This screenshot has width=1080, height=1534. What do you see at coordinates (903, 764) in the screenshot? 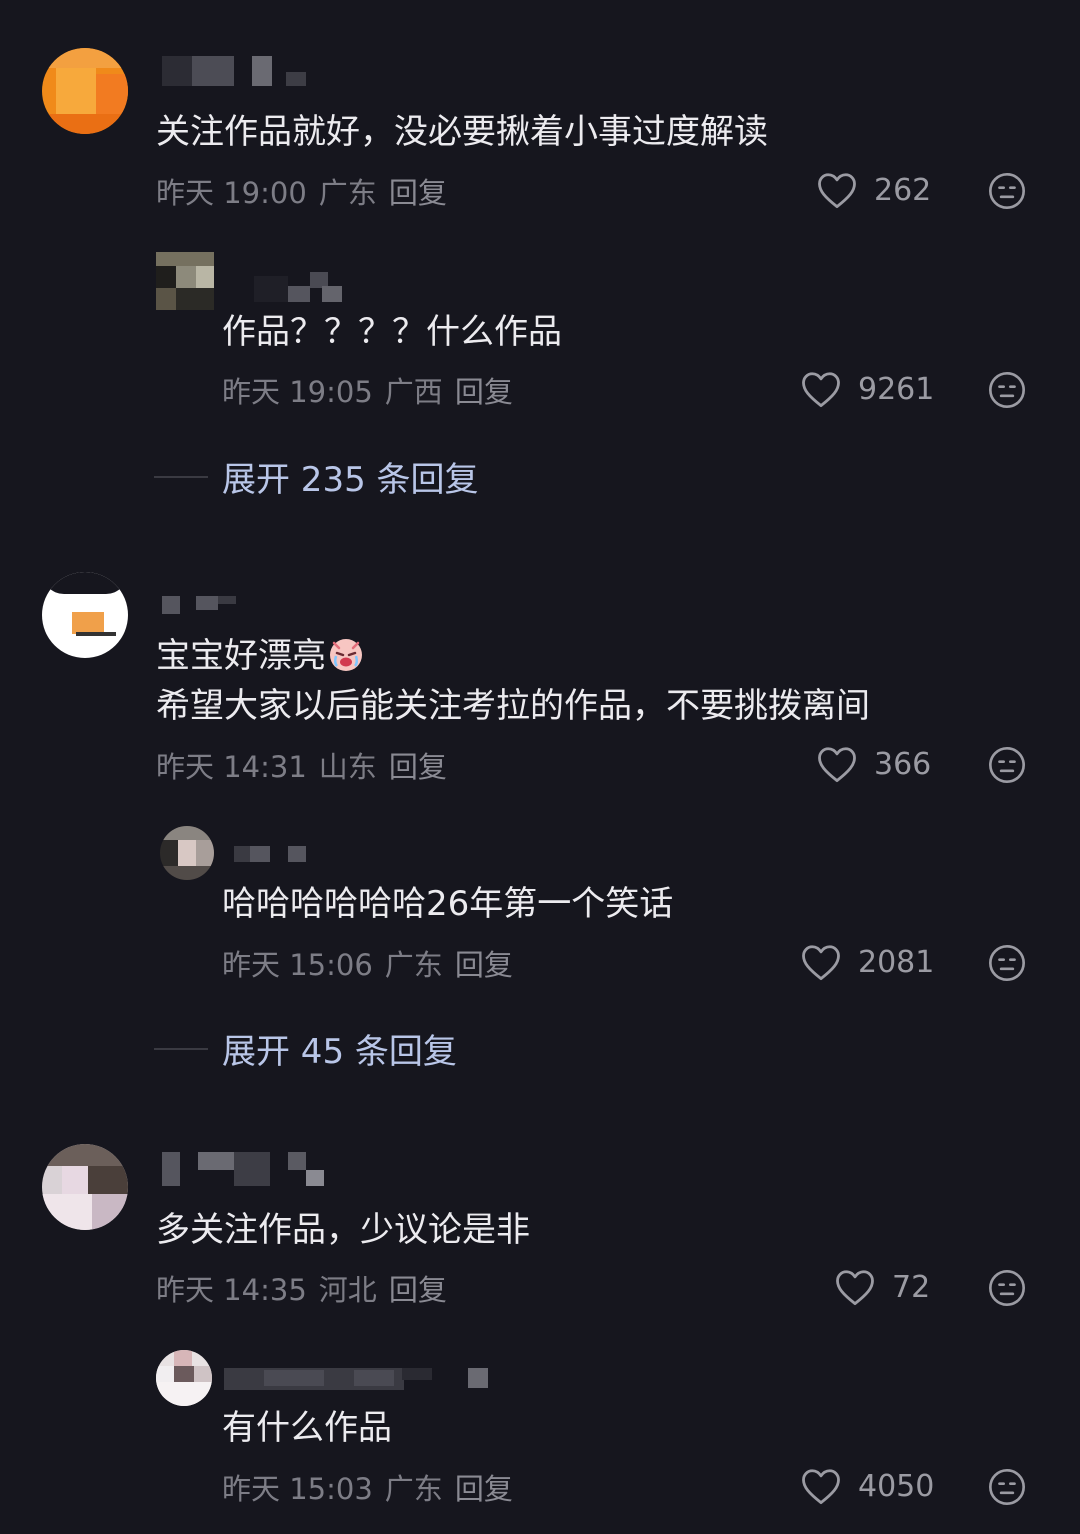
I see `like-count: 366` at bounding box center [903, 764].